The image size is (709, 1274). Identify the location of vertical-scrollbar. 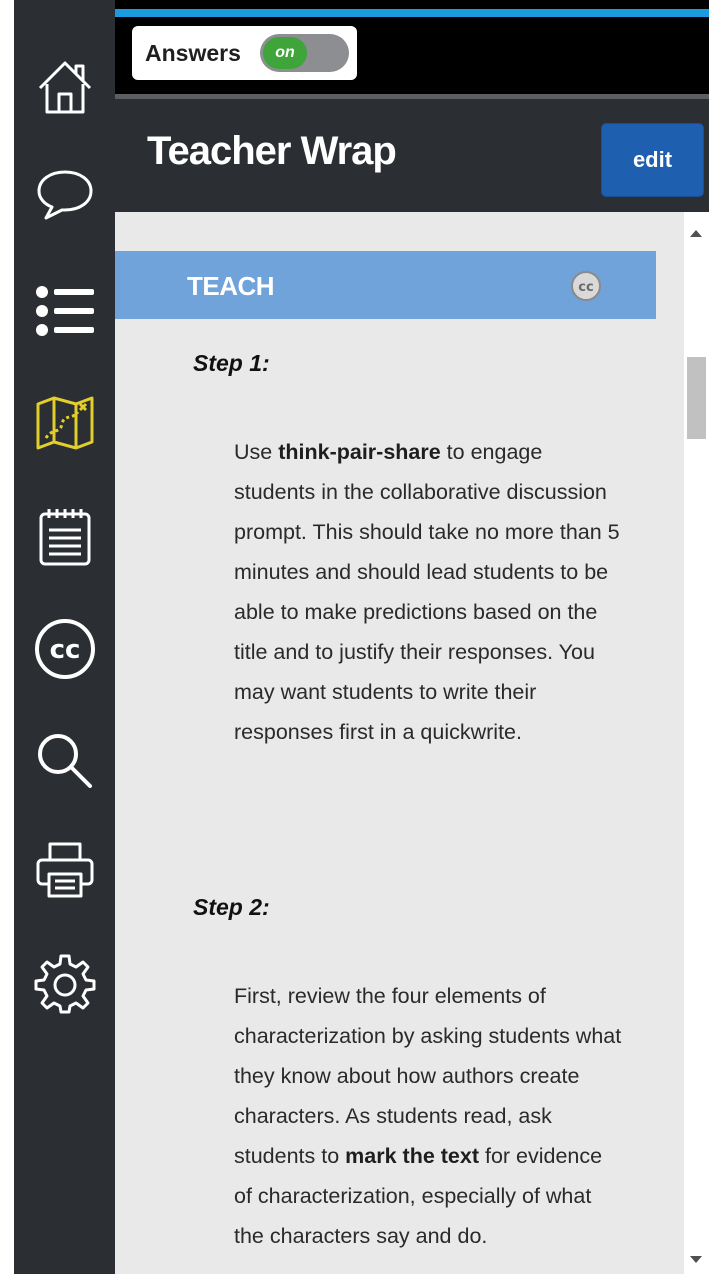
(696, 743).